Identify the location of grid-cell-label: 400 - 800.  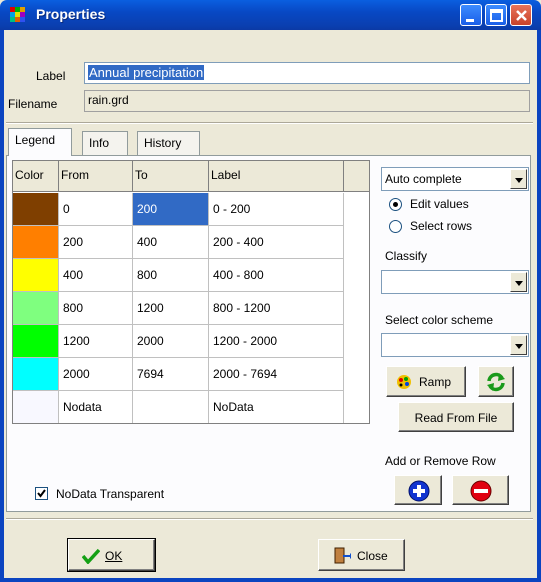
(276, 275).